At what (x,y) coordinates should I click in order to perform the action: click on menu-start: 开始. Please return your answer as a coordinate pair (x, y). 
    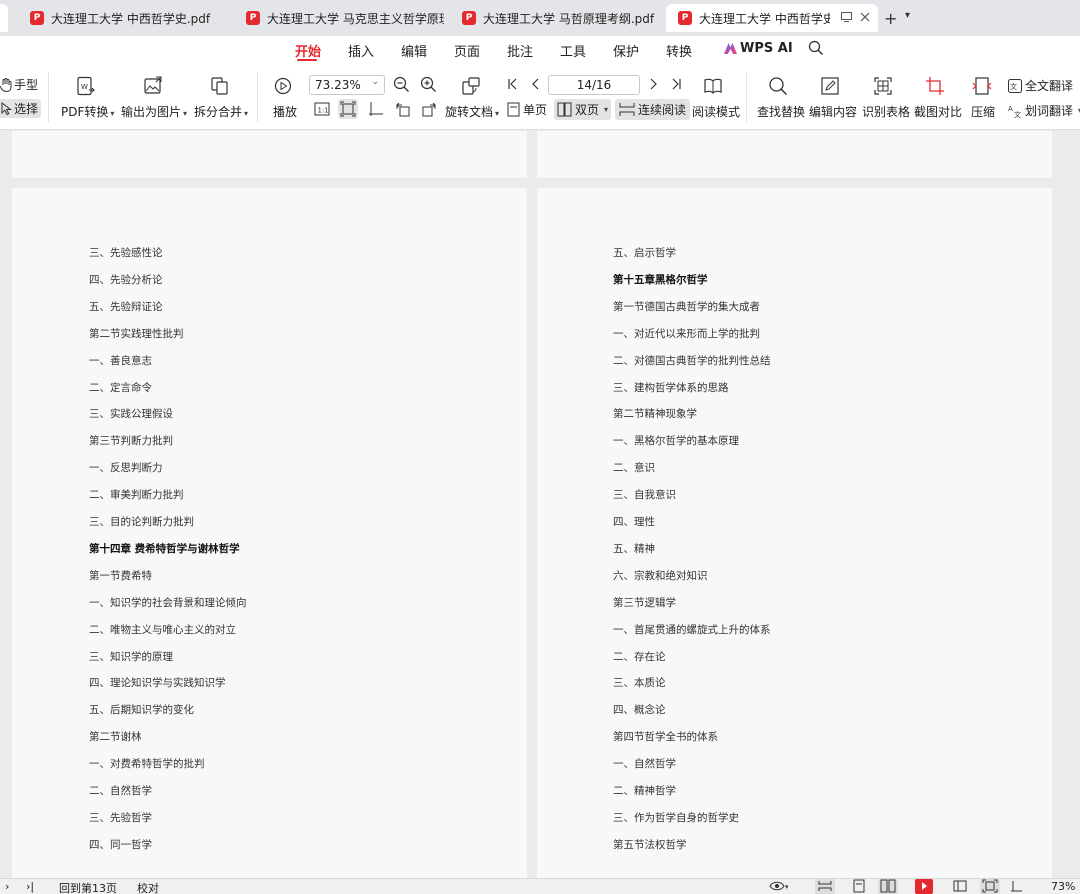
    Looking at the image, I should click on (308, 50).